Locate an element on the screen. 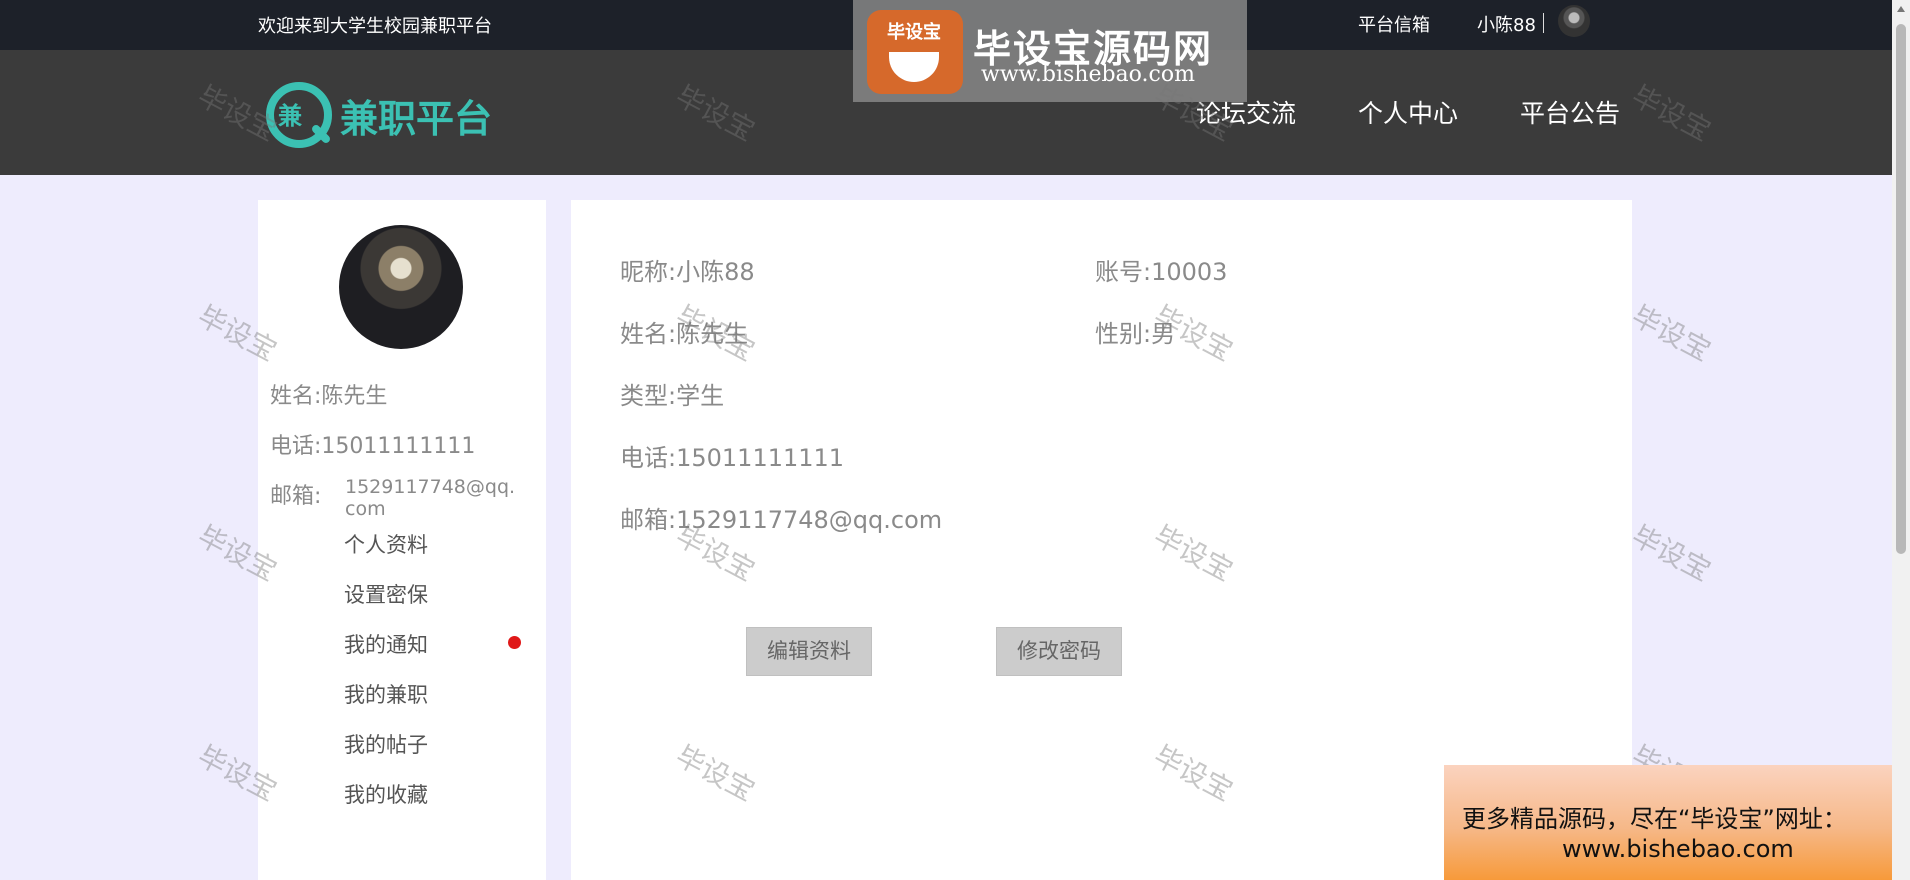 Image resolution: width=1910 pixels, height=880 pixels. gender-field: 性别:男 is located at coordinates (1135, 331).